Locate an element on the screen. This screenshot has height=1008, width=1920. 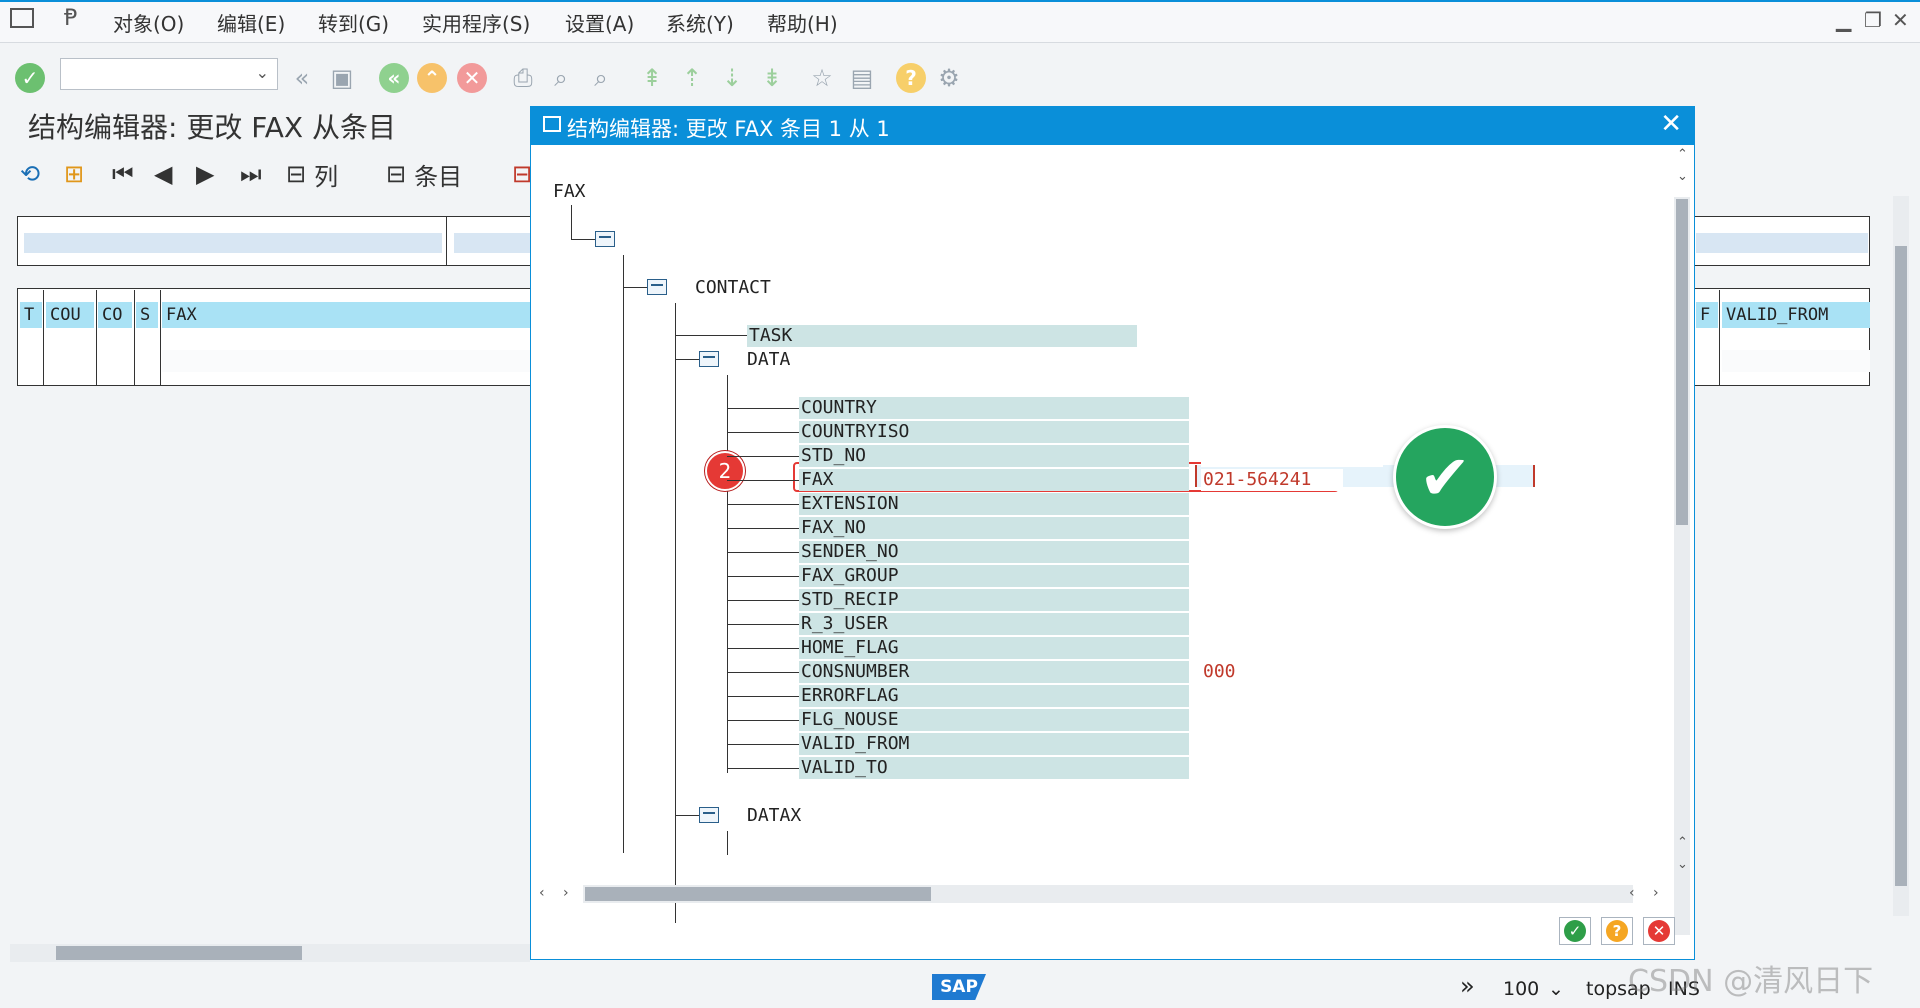
field-value-fax: 021-564241 is located at coordinates (1272, 480).